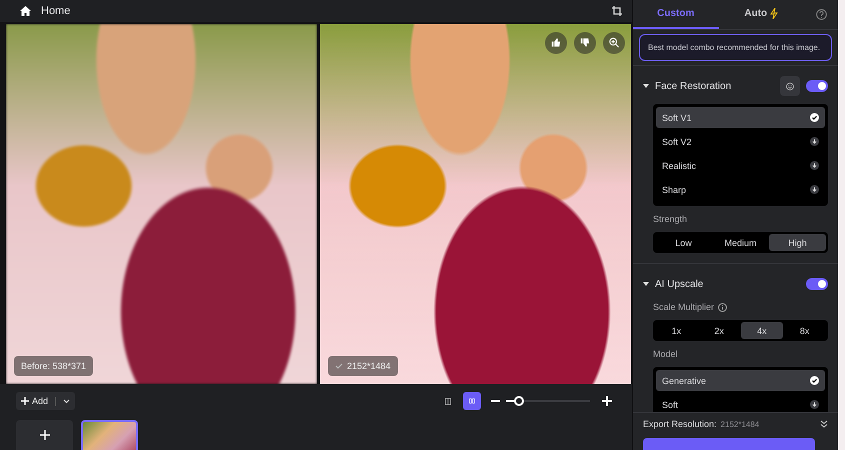 The width and height of the screenshot is (845, 450). I want to click on slider-thumb, so click(519, 401).